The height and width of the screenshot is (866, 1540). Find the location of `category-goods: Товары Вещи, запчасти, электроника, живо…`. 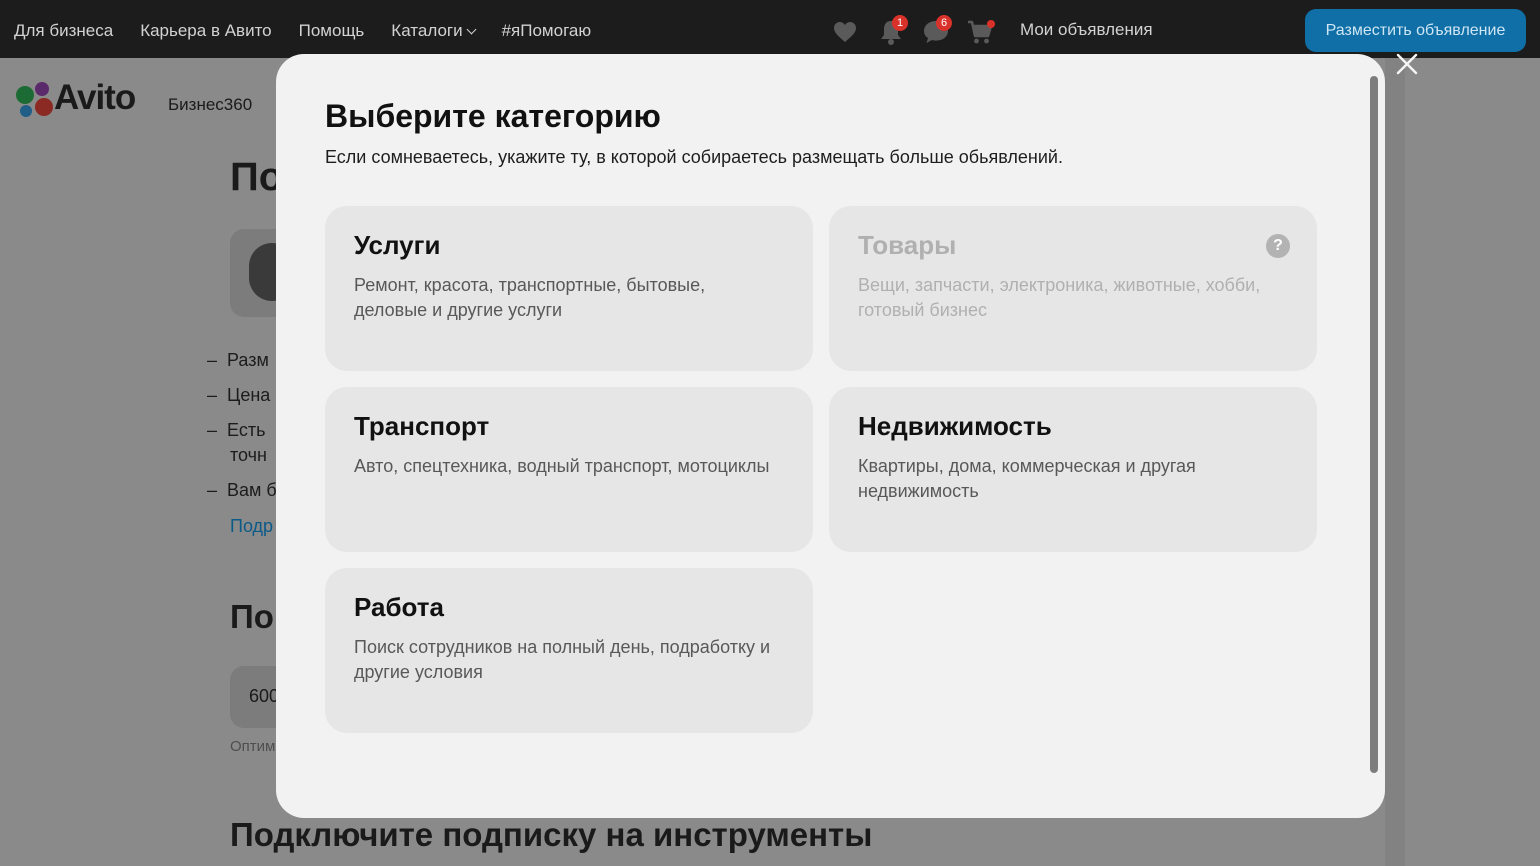

category-goods: Товары Вещи, запчасти, электроника, живо… is located at coordinates (1073, 288).